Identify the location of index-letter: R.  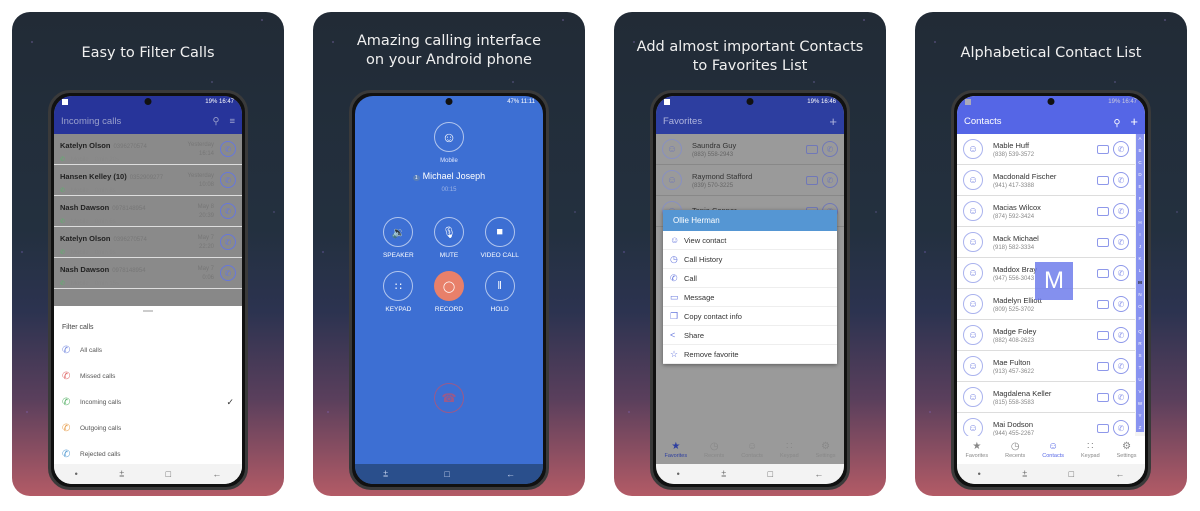
(1139, 343).